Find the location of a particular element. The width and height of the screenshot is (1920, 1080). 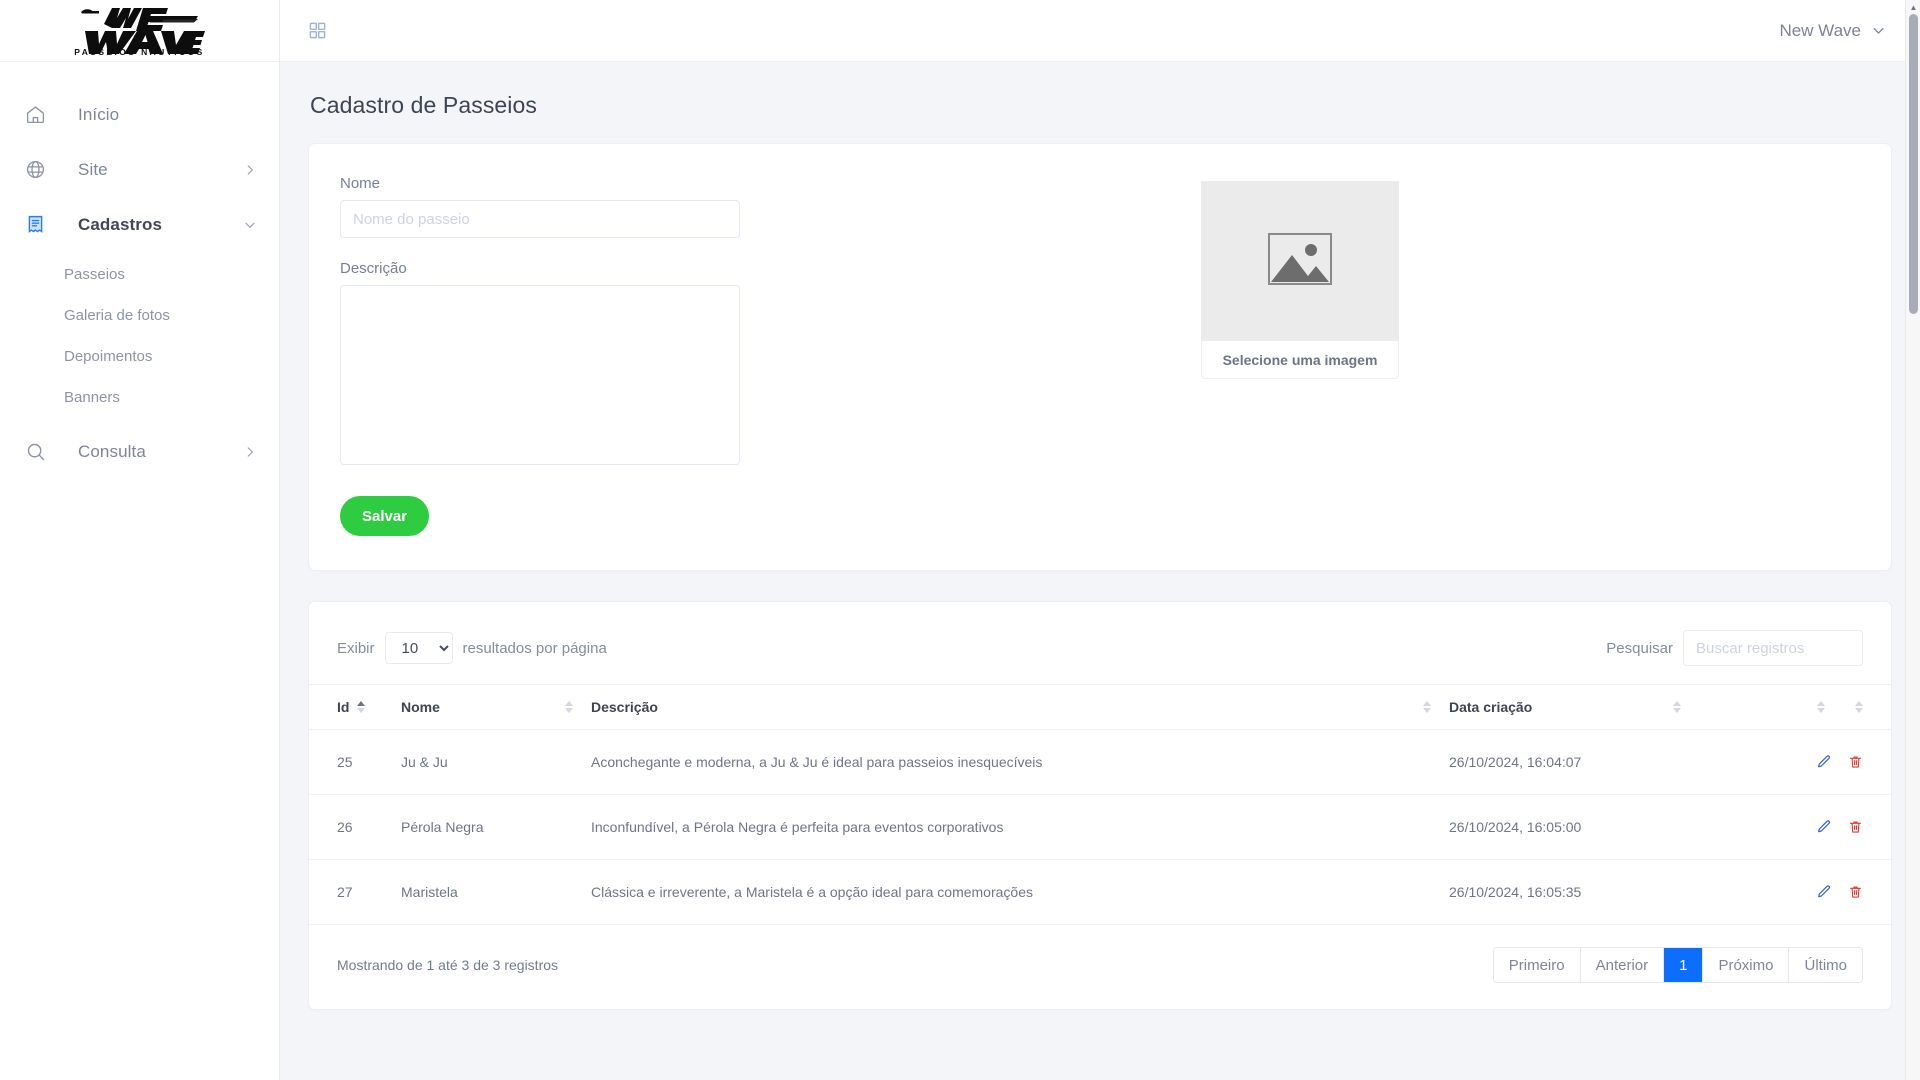

column-header-data-criacao: Data criação is located at coordinates (1574, 707).